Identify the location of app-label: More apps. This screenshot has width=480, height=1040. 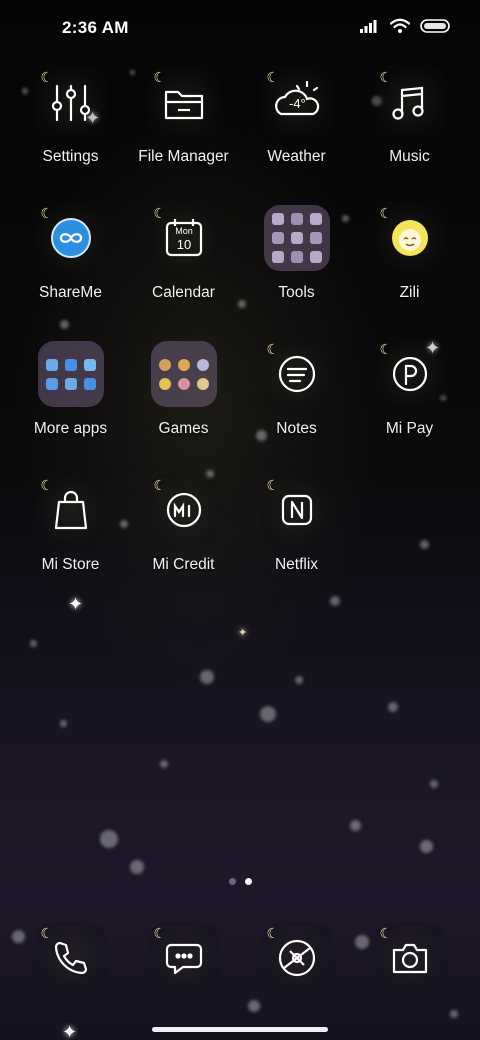
(70, 428).